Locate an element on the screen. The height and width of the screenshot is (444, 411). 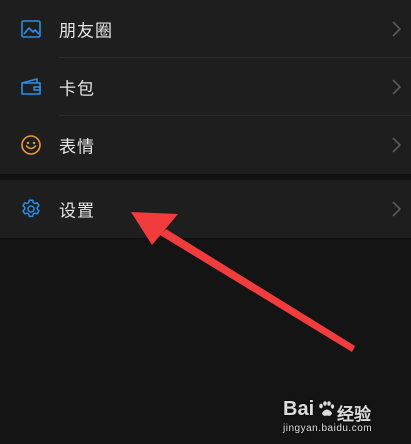
menu-item-label: 卡包 is located at coordinates (77, 89).